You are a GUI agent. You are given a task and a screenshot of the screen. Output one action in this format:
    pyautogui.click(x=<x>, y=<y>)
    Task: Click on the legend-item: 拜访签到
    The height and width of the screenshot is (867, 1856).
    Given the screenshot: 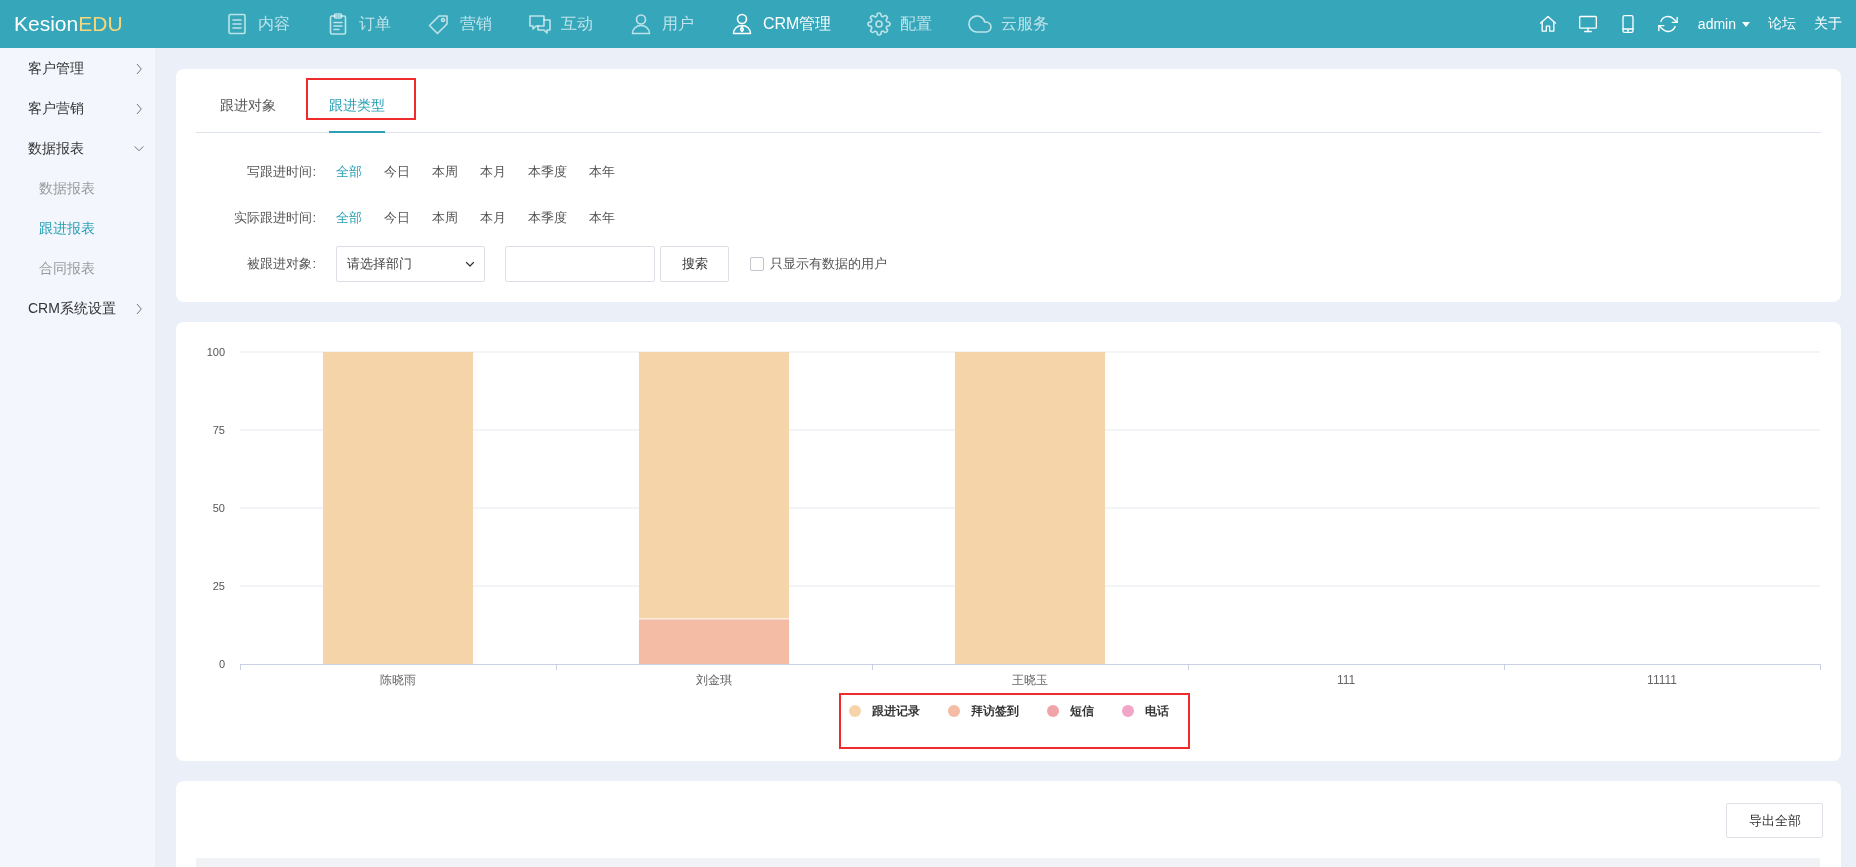 What is the action you would take?
    pyautogui.click(x=983, y=711)
    